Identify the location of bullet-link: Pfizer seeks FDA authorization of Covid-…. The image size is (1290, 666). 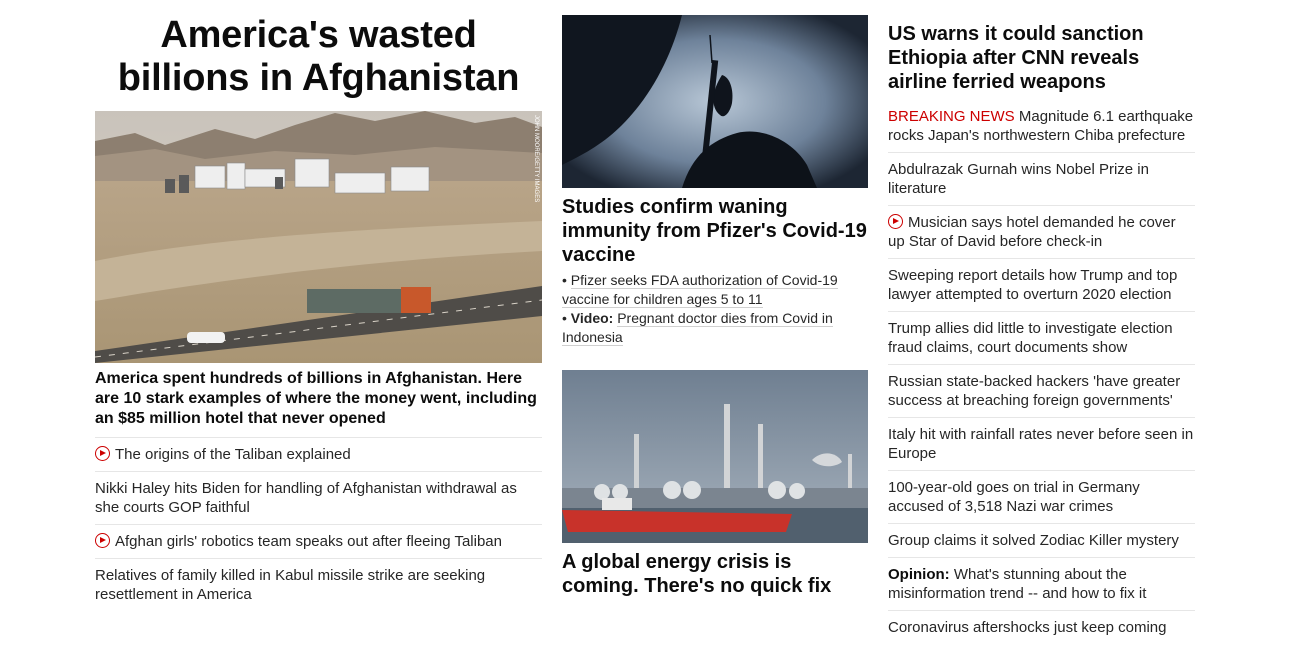
(700, 290).